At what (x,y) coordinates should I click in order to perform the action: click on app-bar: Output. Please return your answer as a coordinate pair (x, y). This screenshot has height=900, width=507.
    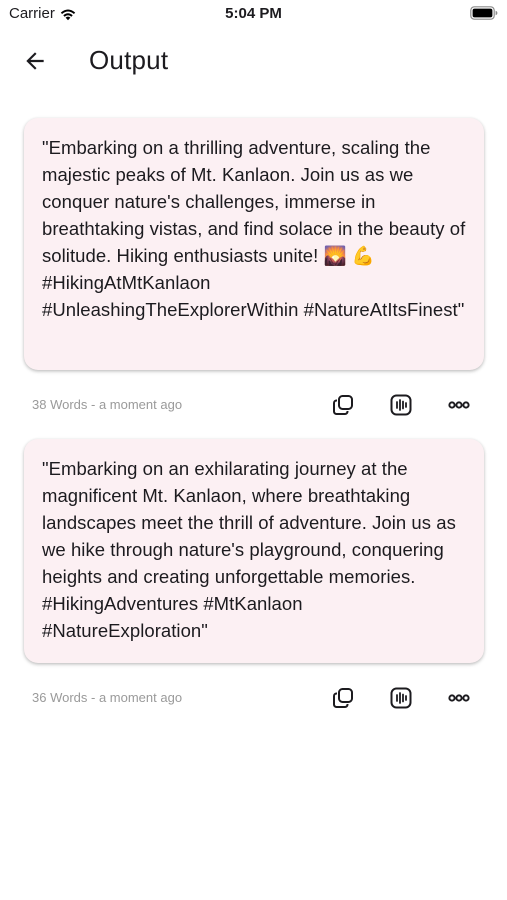
    Looking at the image, I should click on (253, 61).